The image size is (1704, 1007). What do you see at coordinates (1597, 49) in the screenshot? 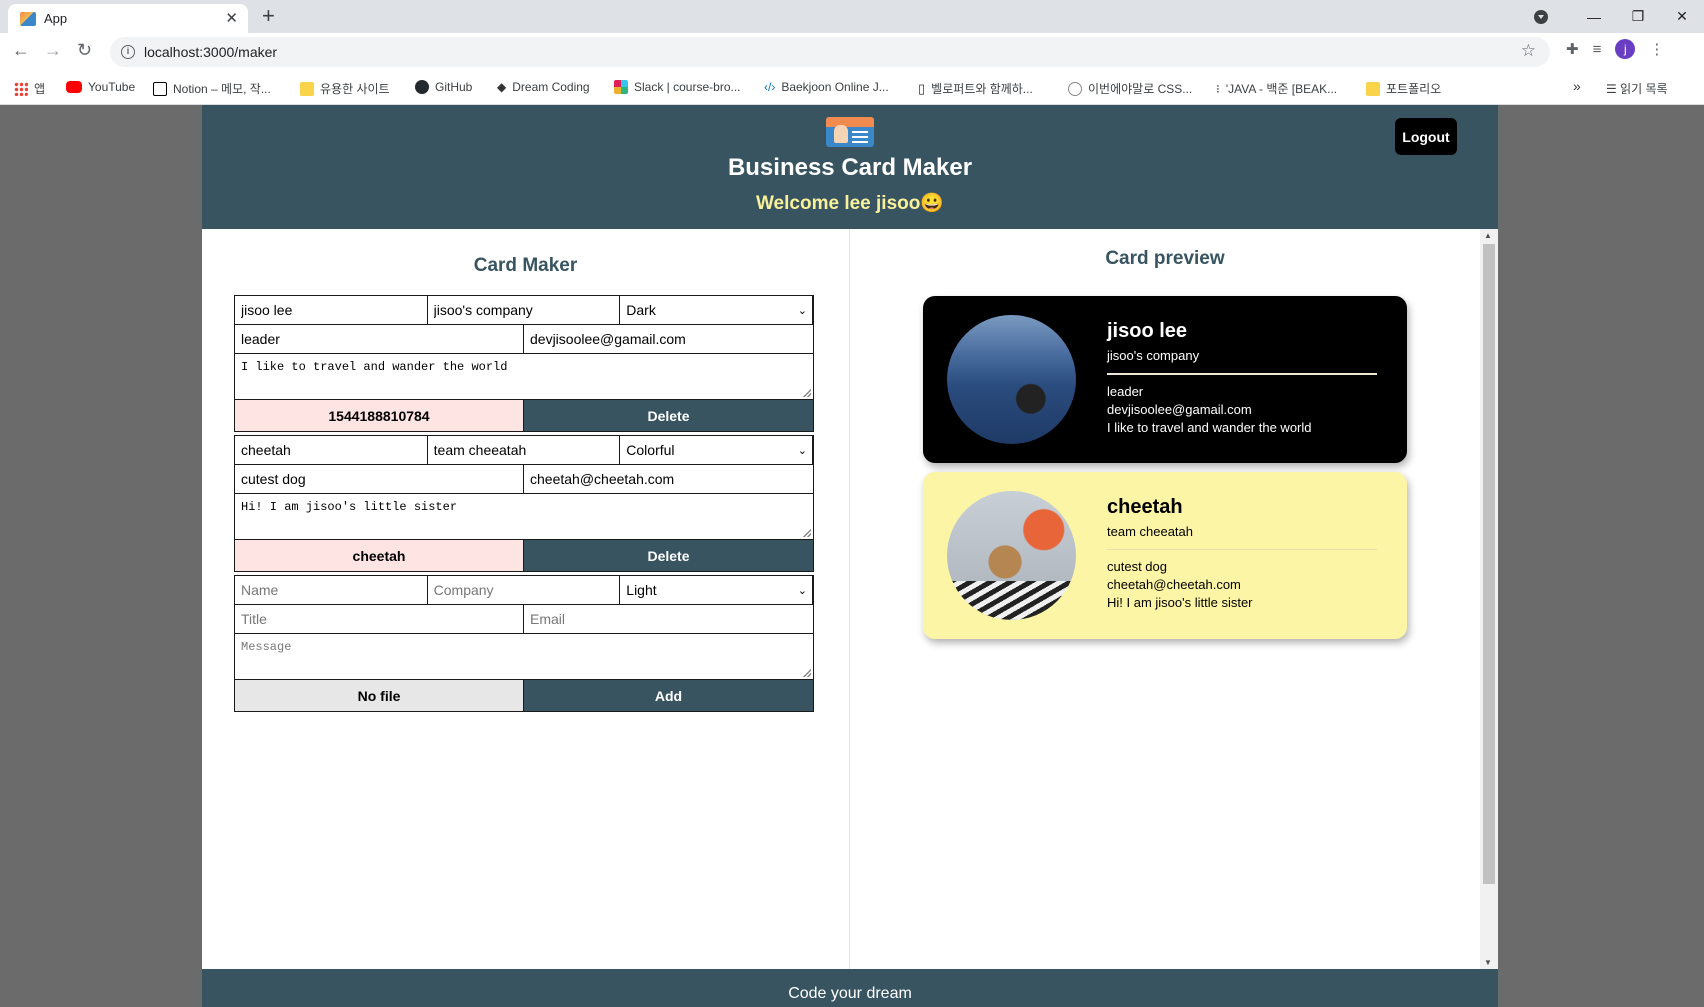
I see `media-control-icon: ≡` at bounding box center [1597, 49].